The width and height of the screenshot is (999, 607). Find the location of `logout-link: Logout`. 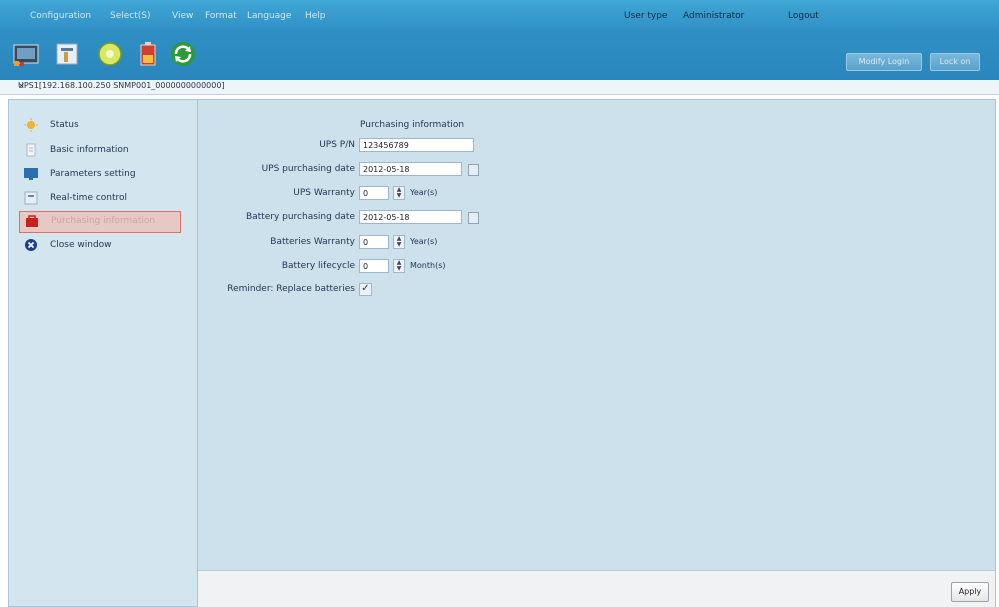

logout-link: Logout is located at coordinates (803, 16).